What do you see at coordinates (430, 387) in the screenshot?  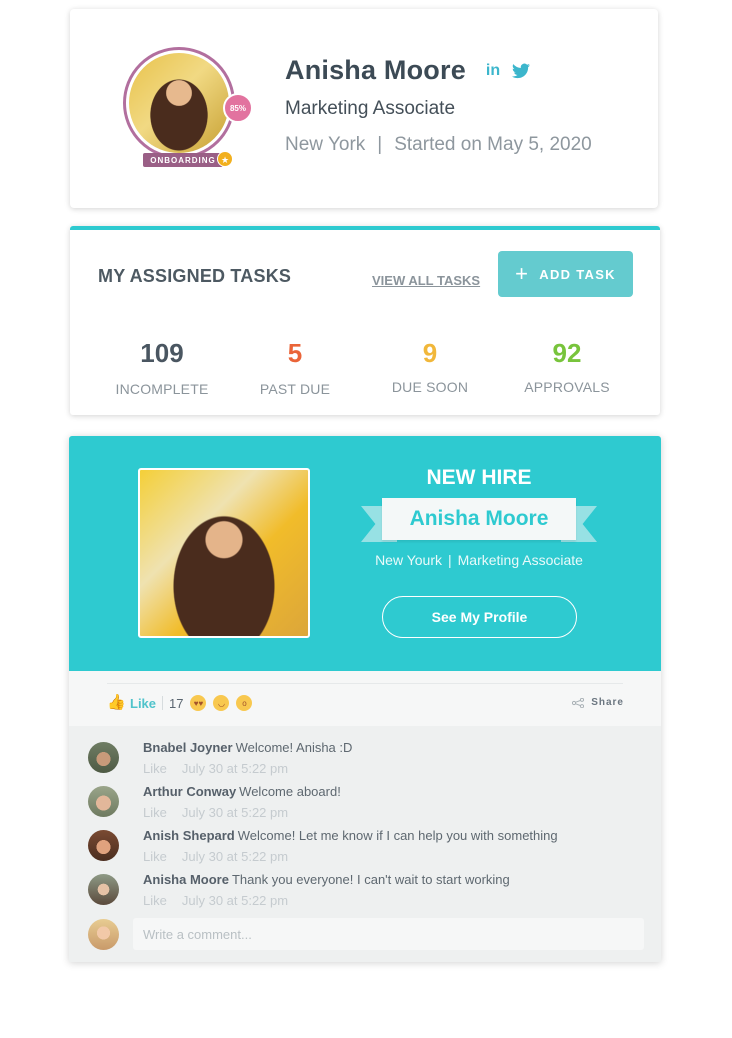 I see `stat-label: DUE SOON` at bounding box center [430, 387].